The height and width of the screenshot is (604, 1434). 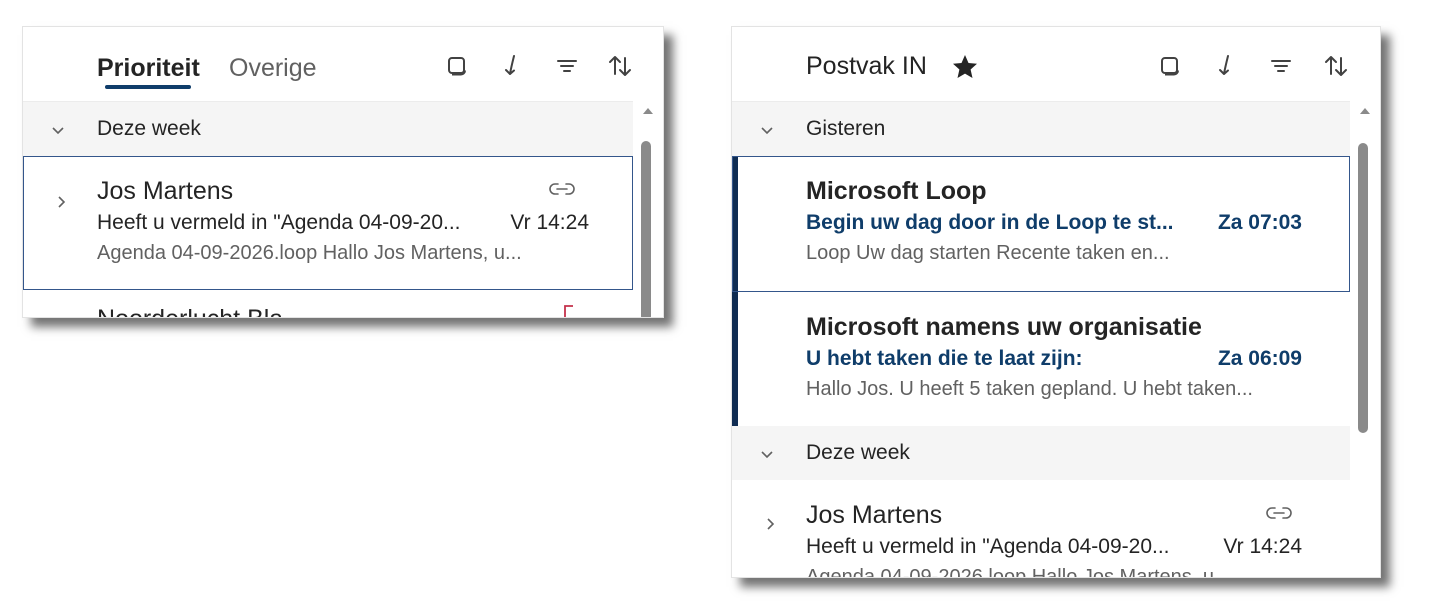 I want to click on tab-focused: Prioriteit, so click(x=148, y=68).